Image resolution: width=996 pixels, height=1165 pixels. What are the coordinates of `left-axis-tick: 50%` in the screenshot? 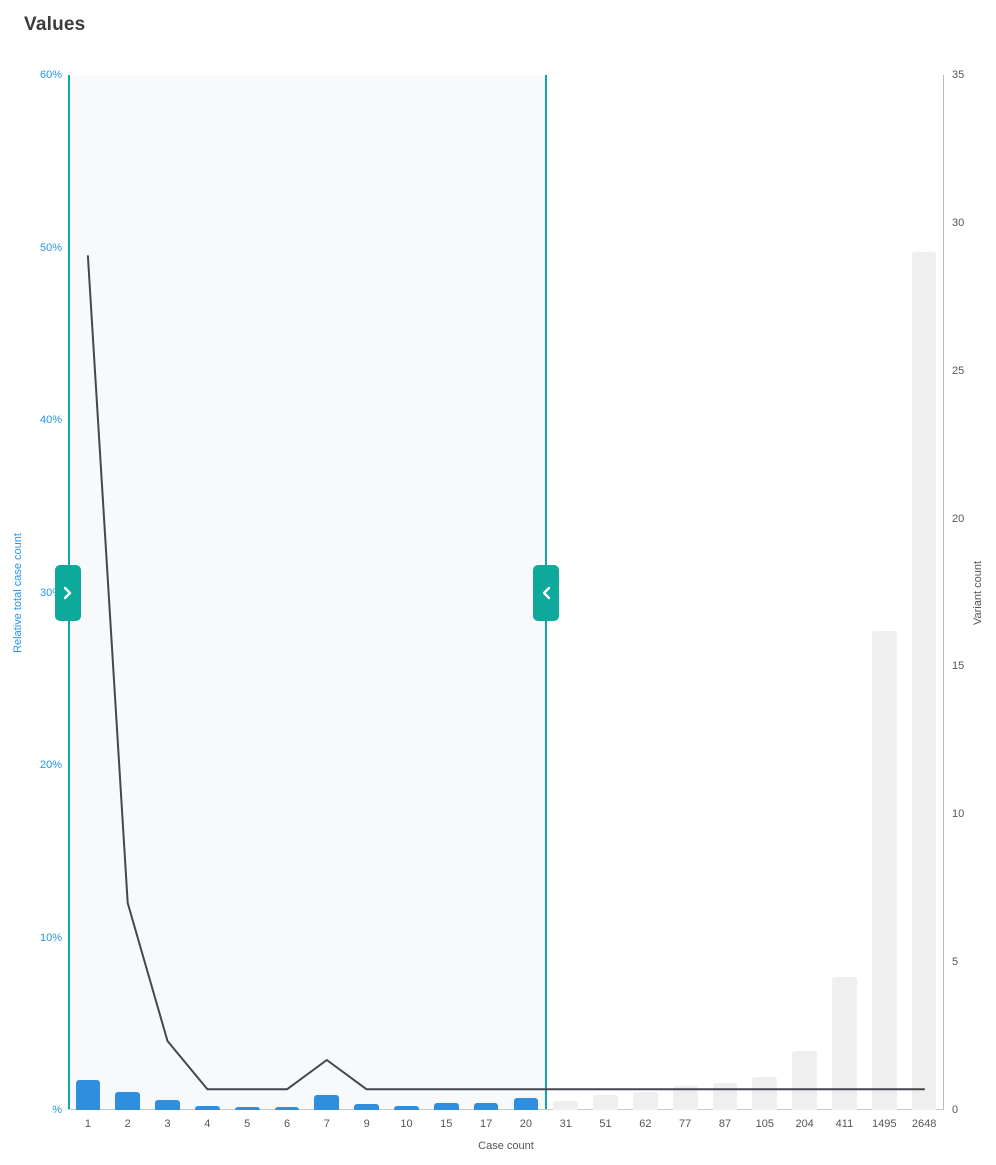 It's located at (50, 247).